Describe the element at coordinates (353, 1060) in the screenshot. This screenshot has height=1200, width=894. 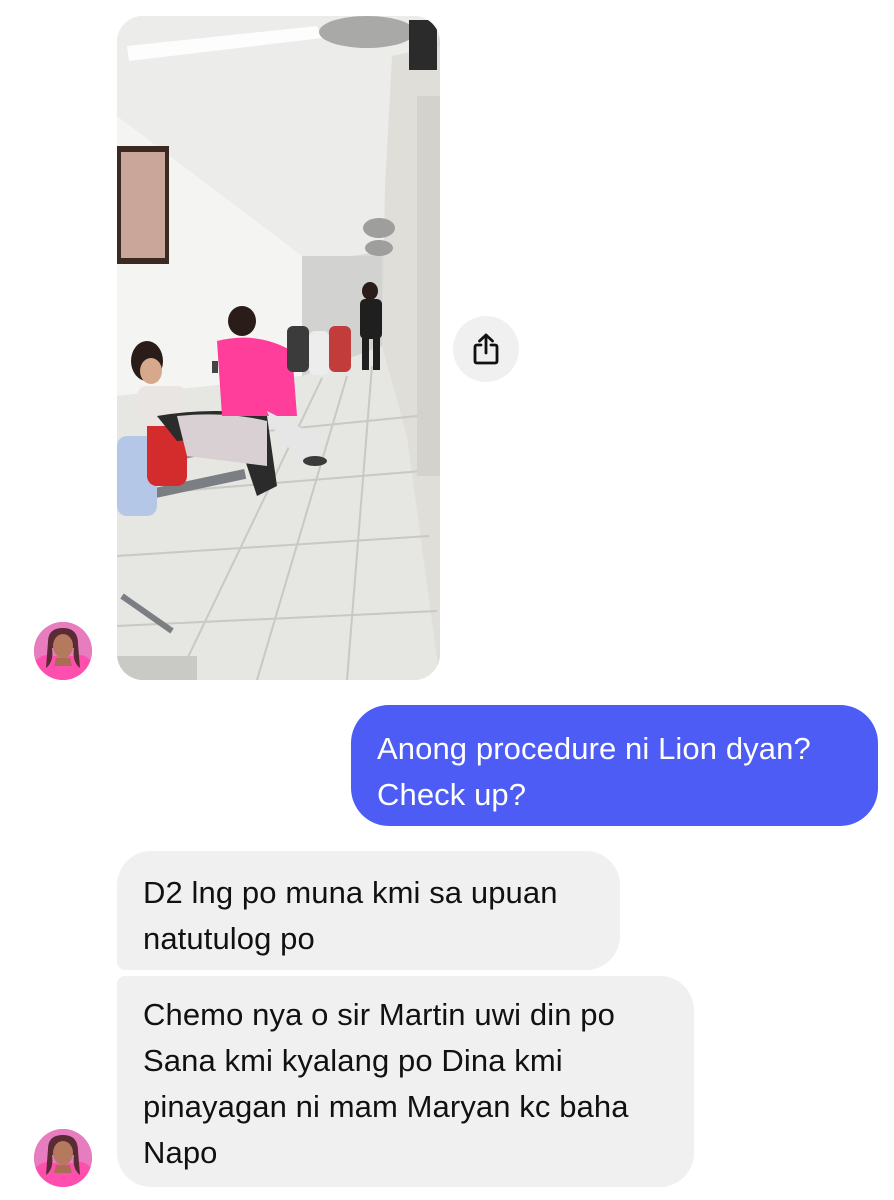
I see `message-line: Sana kmi kyalang po Dina kmi` at that location.